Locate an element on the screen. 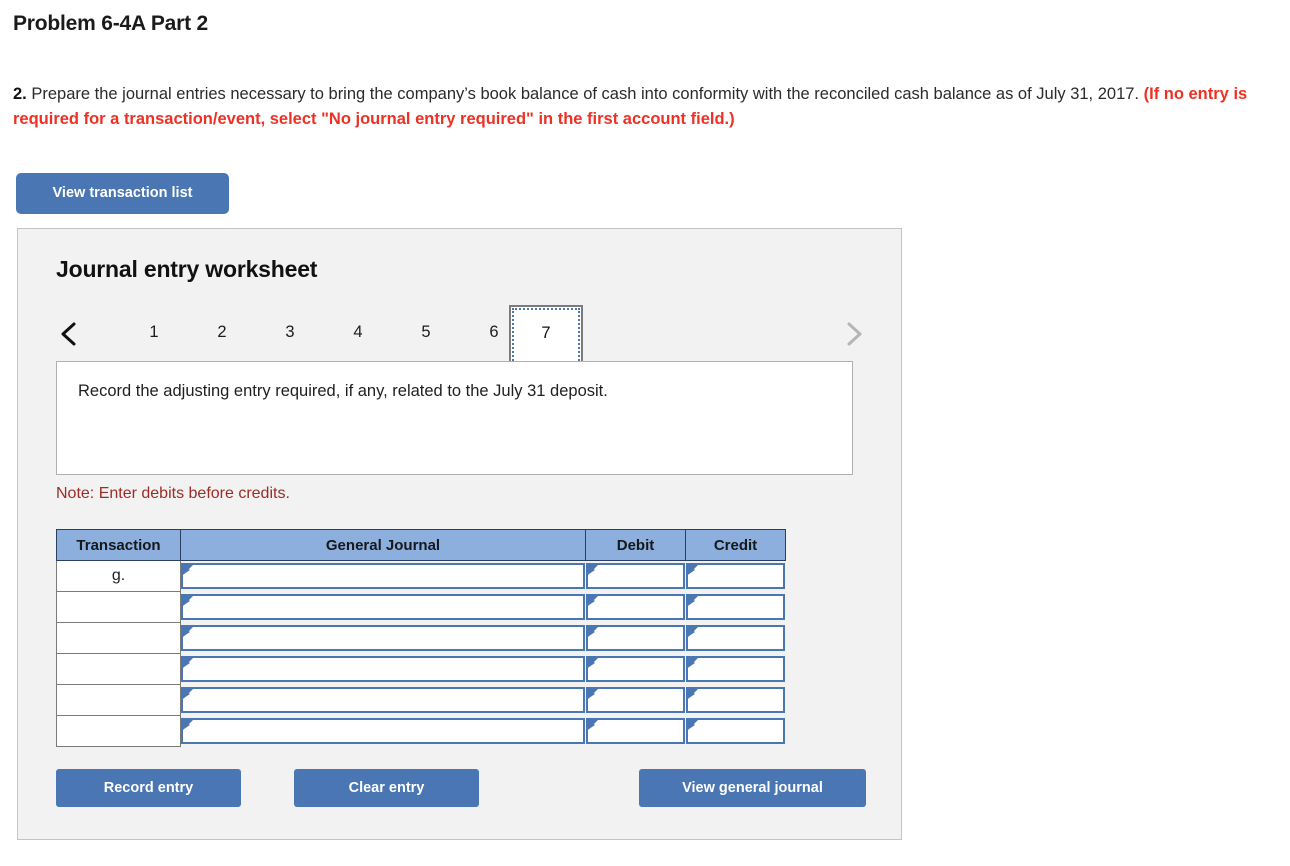 This screenshot has width=1290, height=866. worksheet-tab-2: 2 is located at coordinates (222, 332).